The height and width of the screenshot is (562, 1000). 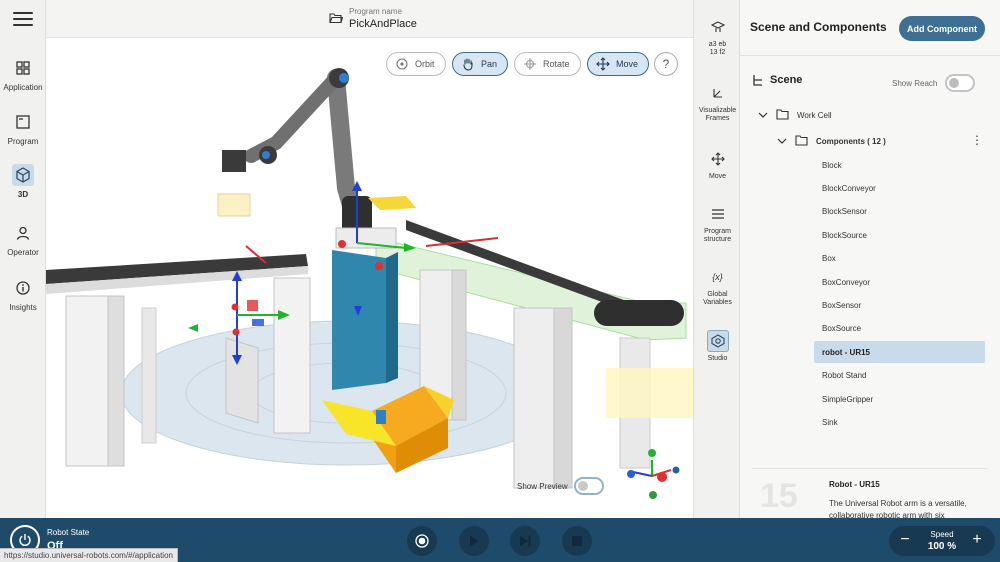 I want to click on nav-label: Application, so click(x=23, y=87).